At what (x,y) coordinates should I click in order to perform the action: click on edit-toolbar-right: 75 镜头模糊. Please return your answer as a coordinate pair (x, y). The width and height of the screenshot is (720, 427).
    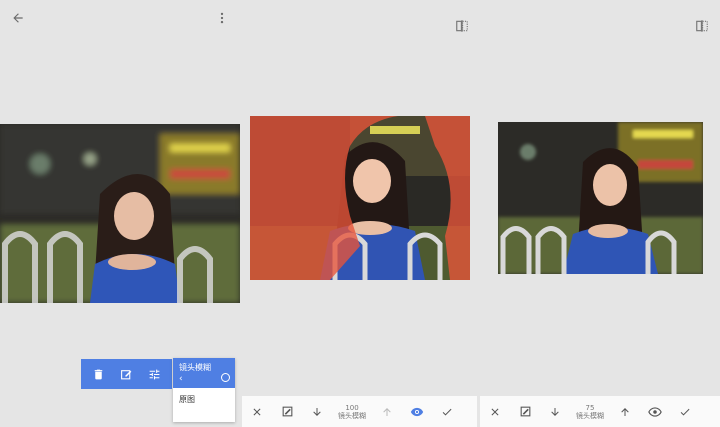
    Looking at the image, I should click on (600, 411).